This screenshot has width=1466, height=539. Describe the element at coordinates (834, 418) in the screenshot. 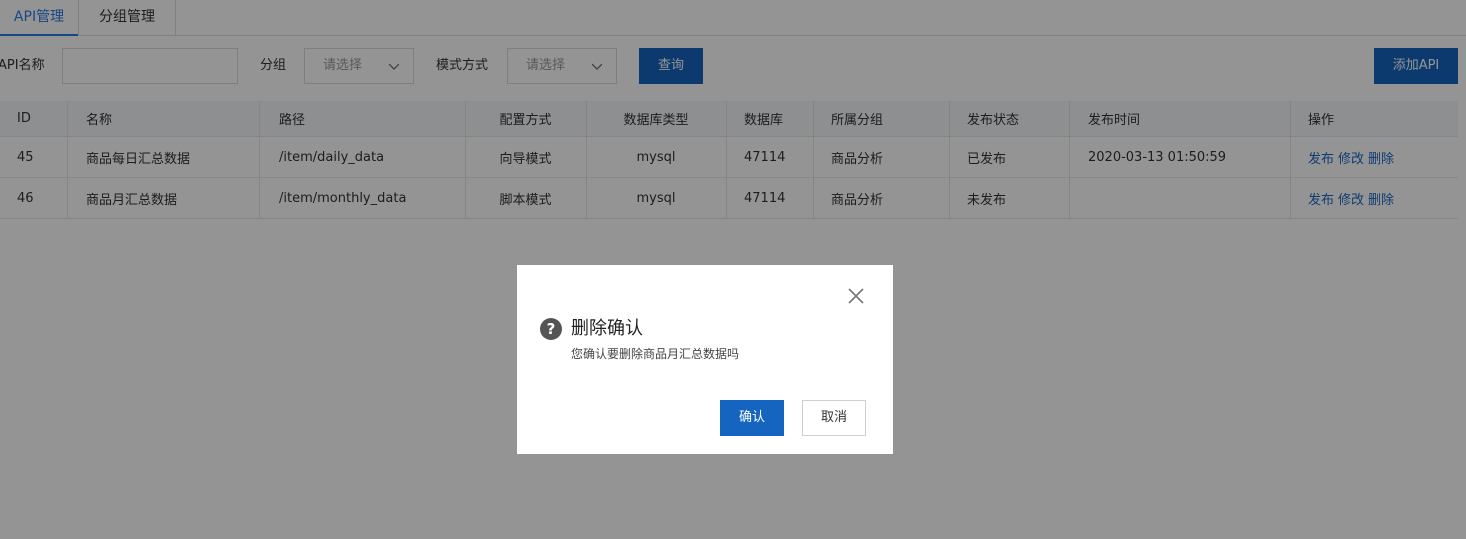

I see `cancel-button: 取消` at that location.